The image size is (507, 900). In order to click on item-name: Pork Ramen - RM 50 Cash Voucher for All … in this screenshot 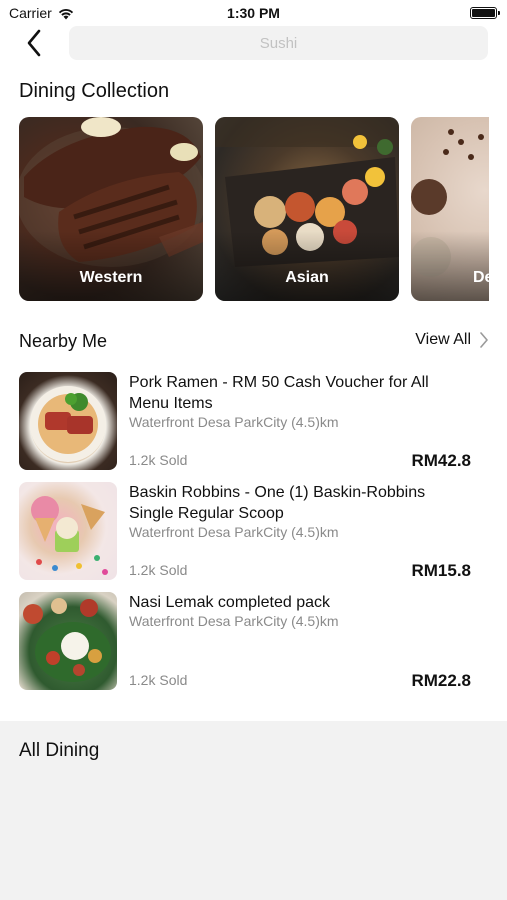, I will do `click(279, 393)`.